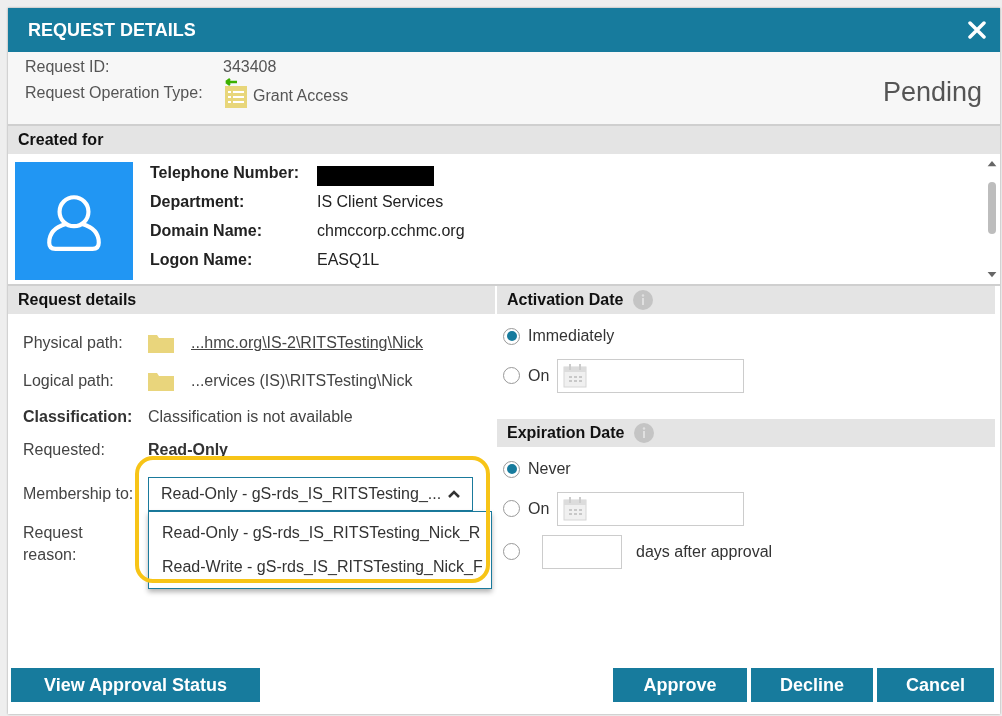 The height and width of the screenshot is (716, 1002). What do you see at coordinates (251, 300) in the screenshot?
I see `section-header: Request details` at bounding box center [251, 300].